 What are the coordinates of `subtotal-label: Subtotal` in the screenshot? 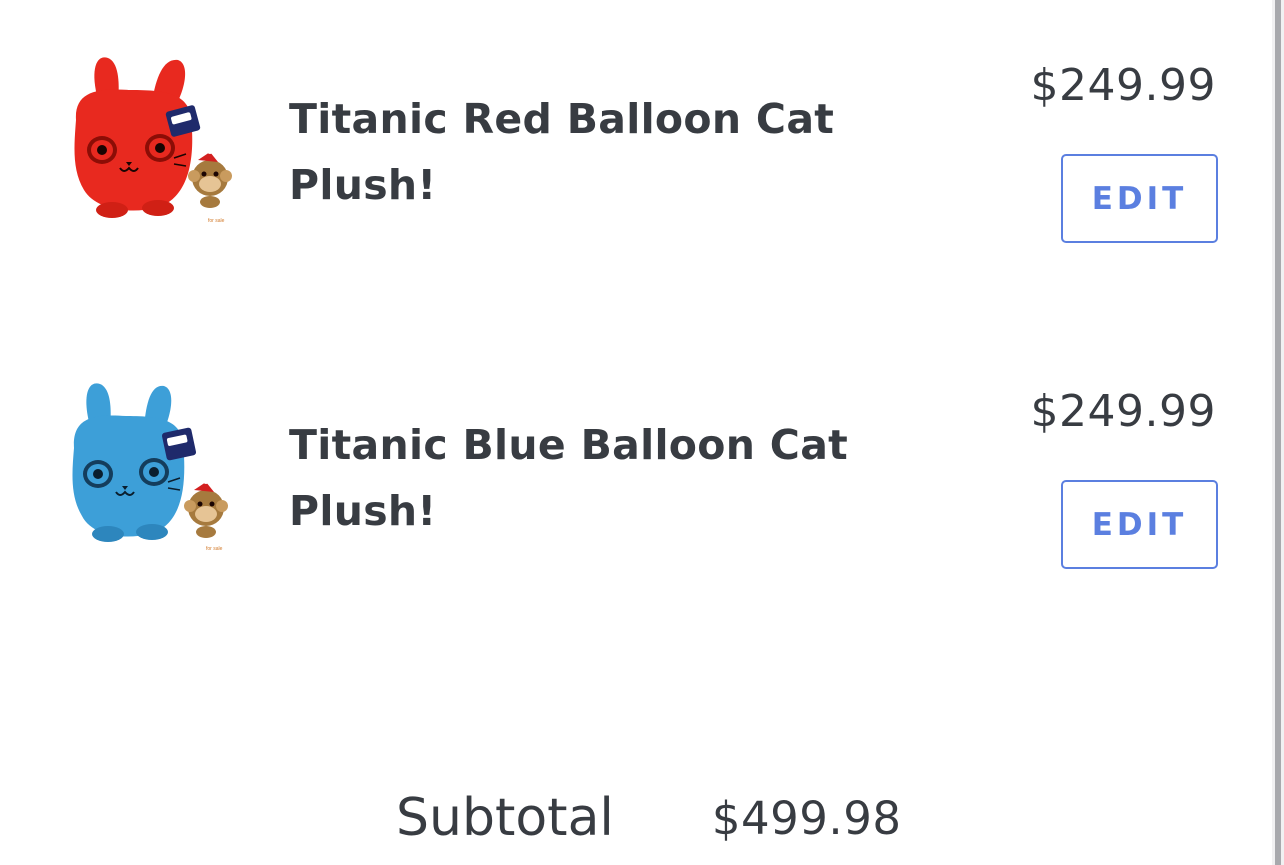 It's located at (505, 818).